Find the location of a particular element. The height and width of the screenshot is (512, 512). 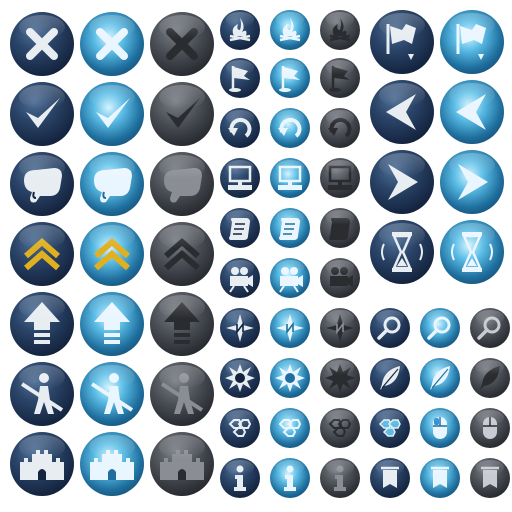

computer-icon is located at coordinates (240, 177).